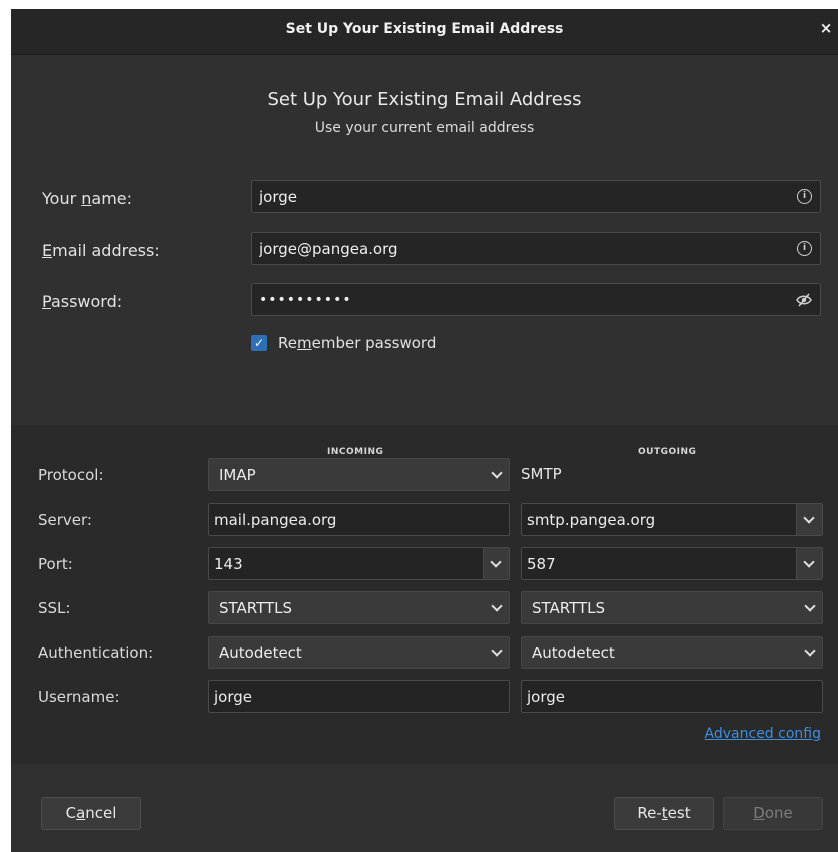 Image resolution: width=838 pixels, height=852 pixels. Describe the element at coordinates (71, 475) in the screenshot. I see `protocol-label: Protocol:` at that location.